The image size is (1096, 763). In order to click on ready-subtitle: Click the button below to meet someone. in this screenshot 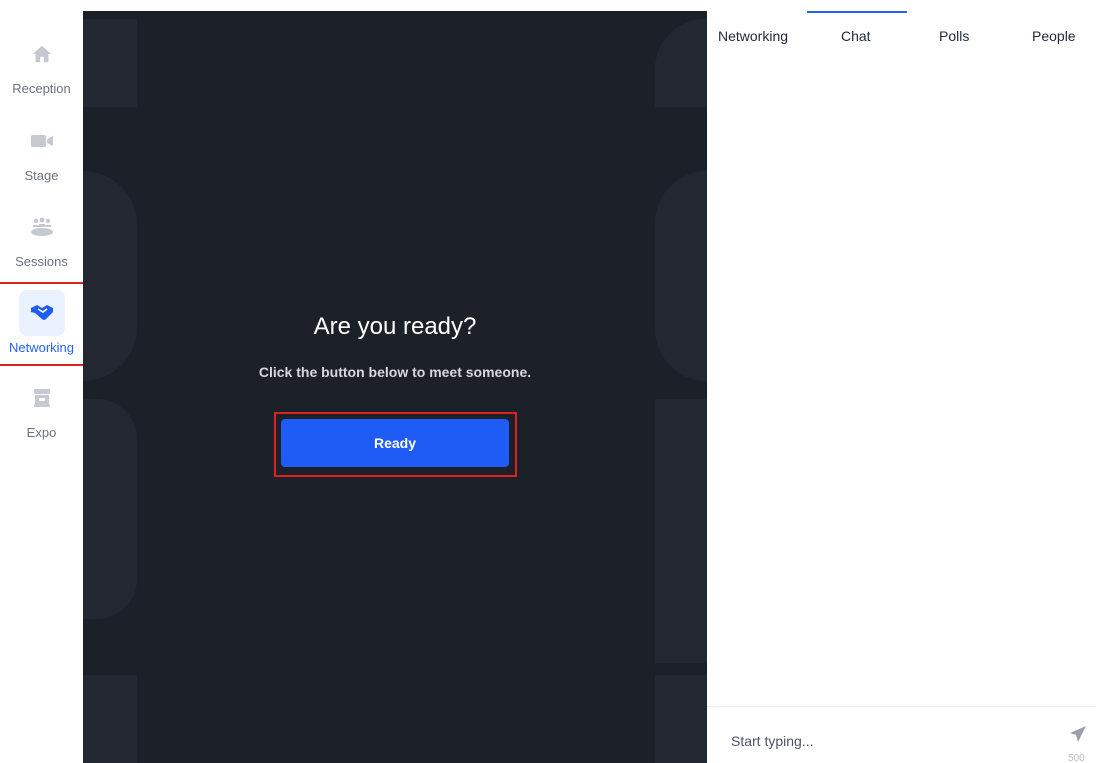, I will do `click(395, 372)`.